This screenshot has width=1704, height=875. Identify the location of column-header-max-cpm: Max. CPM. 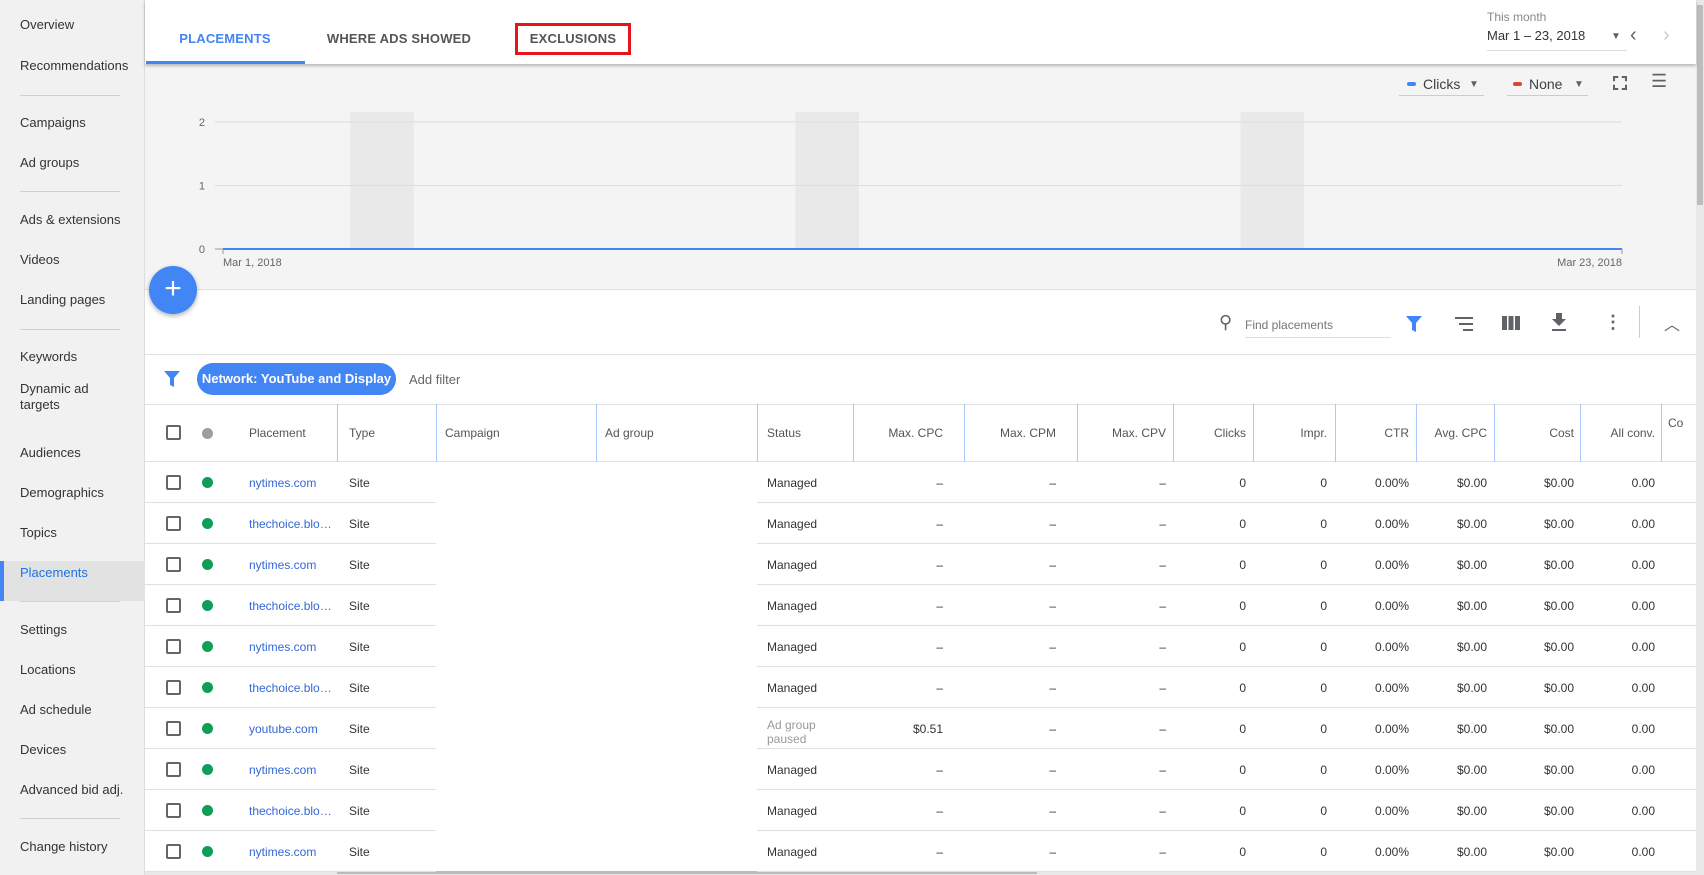
(1010, 433).